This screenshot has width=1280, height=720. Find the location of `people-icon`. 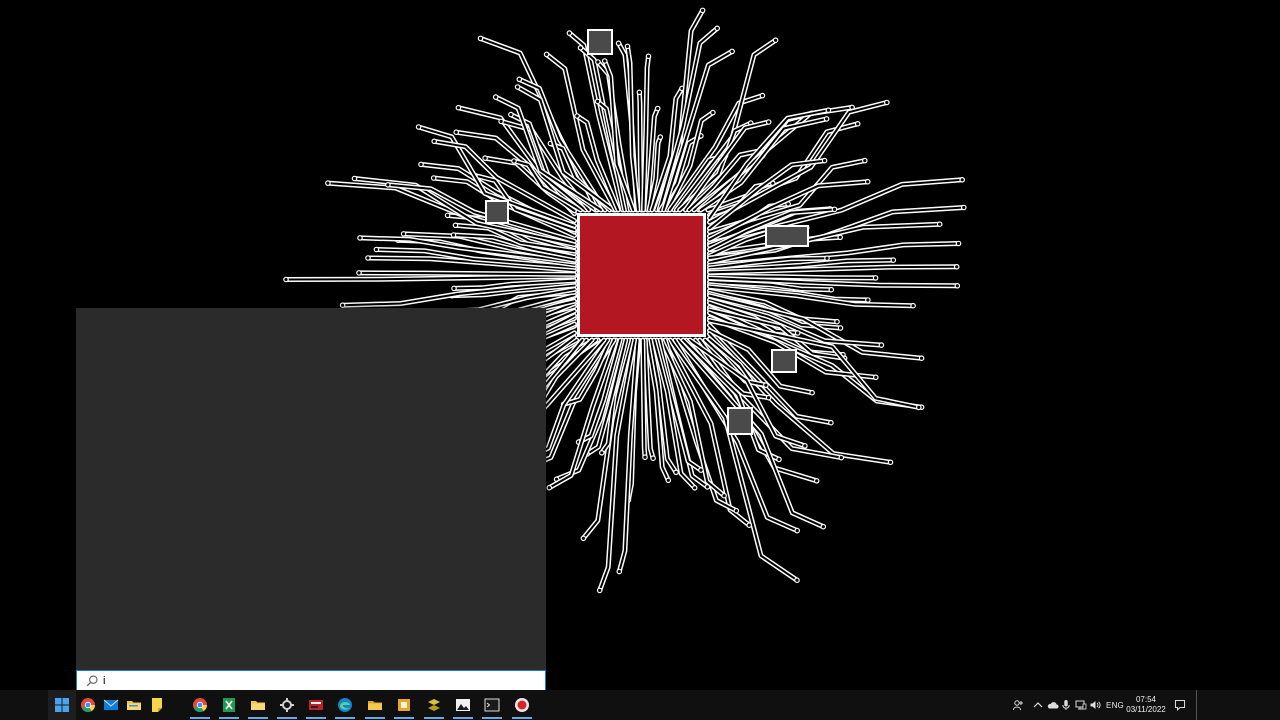

people-icon is located at coordinates (1018, 705).